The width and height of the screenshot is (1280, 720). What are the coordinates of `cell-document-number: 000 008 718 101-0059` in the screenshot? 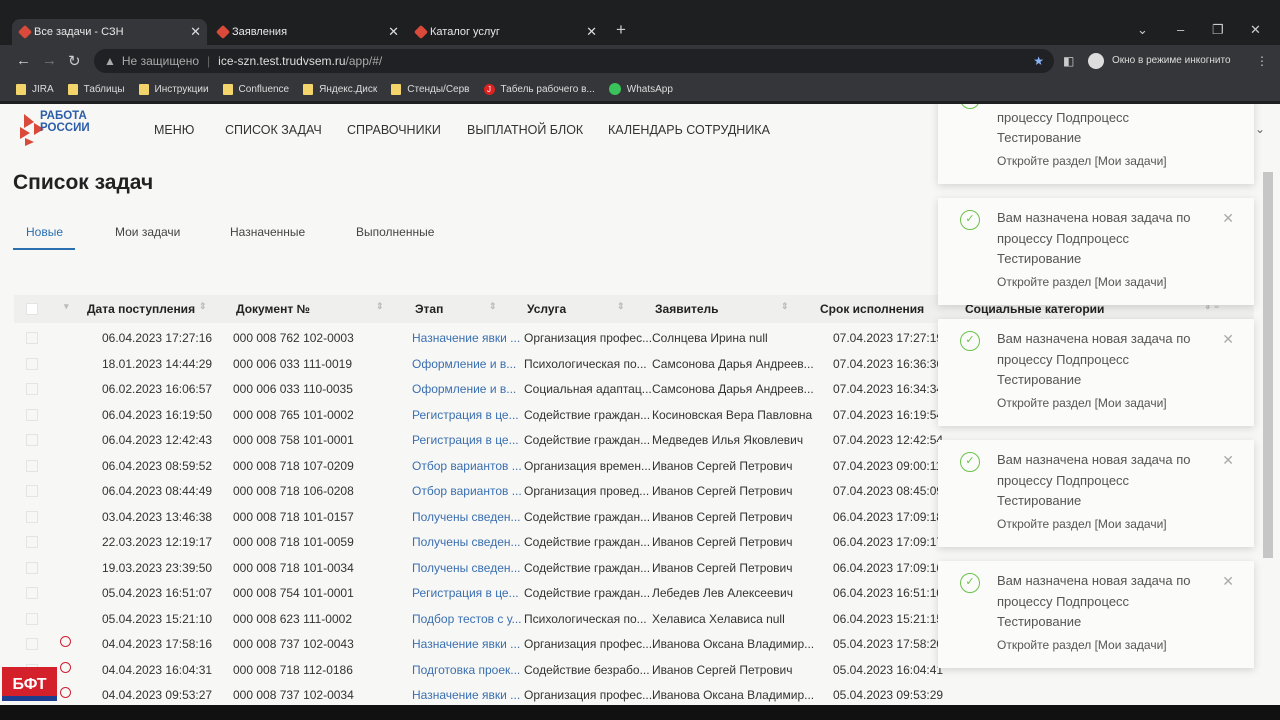 It's located at (293, 542).